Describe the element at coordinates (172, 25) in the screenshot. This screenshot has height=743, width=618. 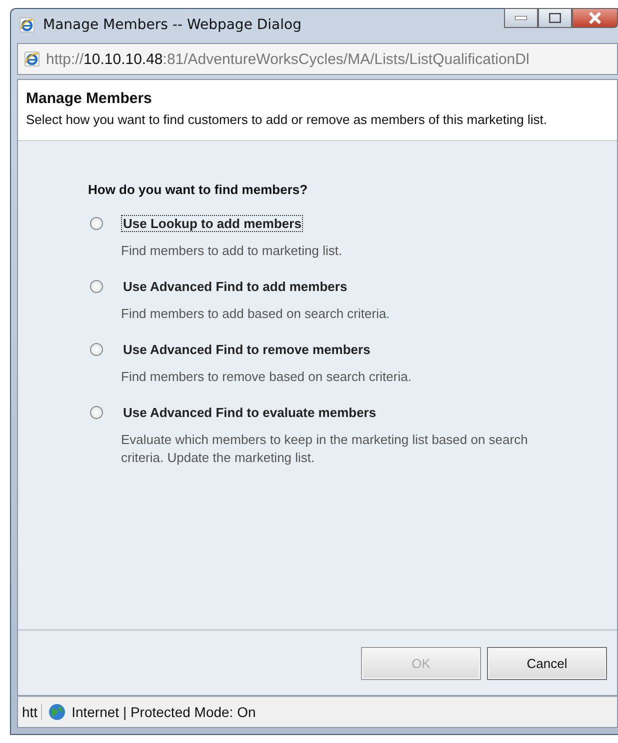
I see `window-title: Manage Members -- Webpage Dialog` at that location.